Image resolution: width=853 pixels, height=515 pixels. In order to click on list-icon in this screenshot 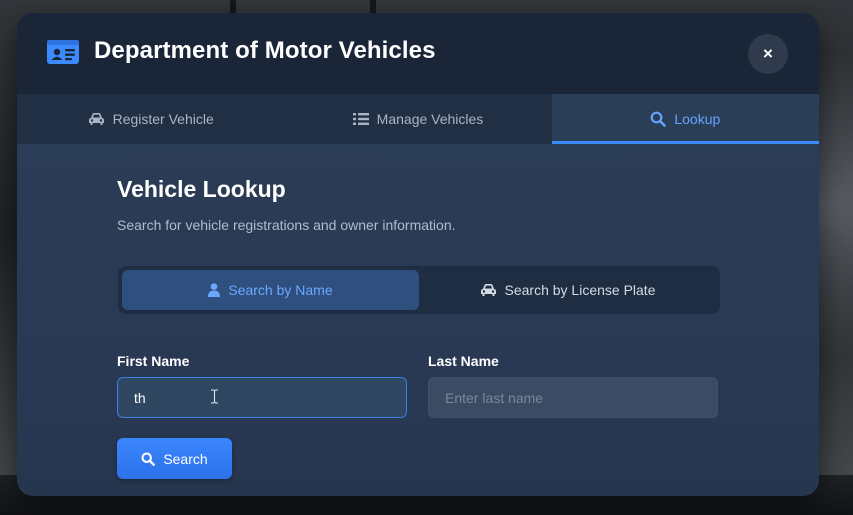, I will do `click(360, 119)`.